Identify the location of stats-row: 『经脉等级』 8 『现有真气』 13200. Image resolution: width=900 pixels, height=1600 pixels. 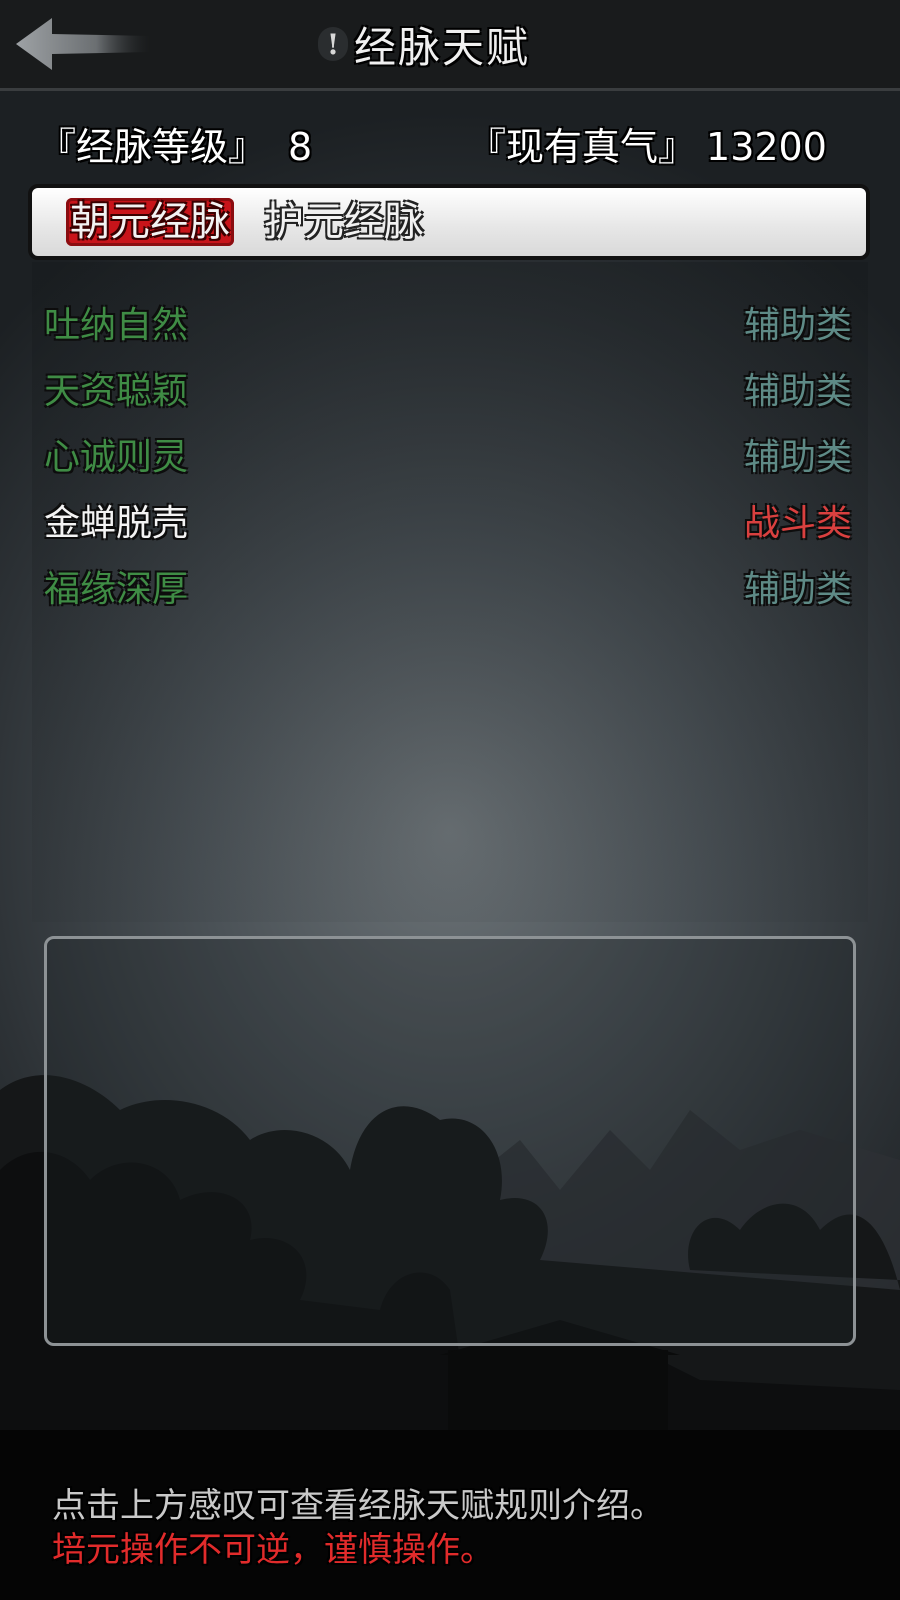
(450, 140).